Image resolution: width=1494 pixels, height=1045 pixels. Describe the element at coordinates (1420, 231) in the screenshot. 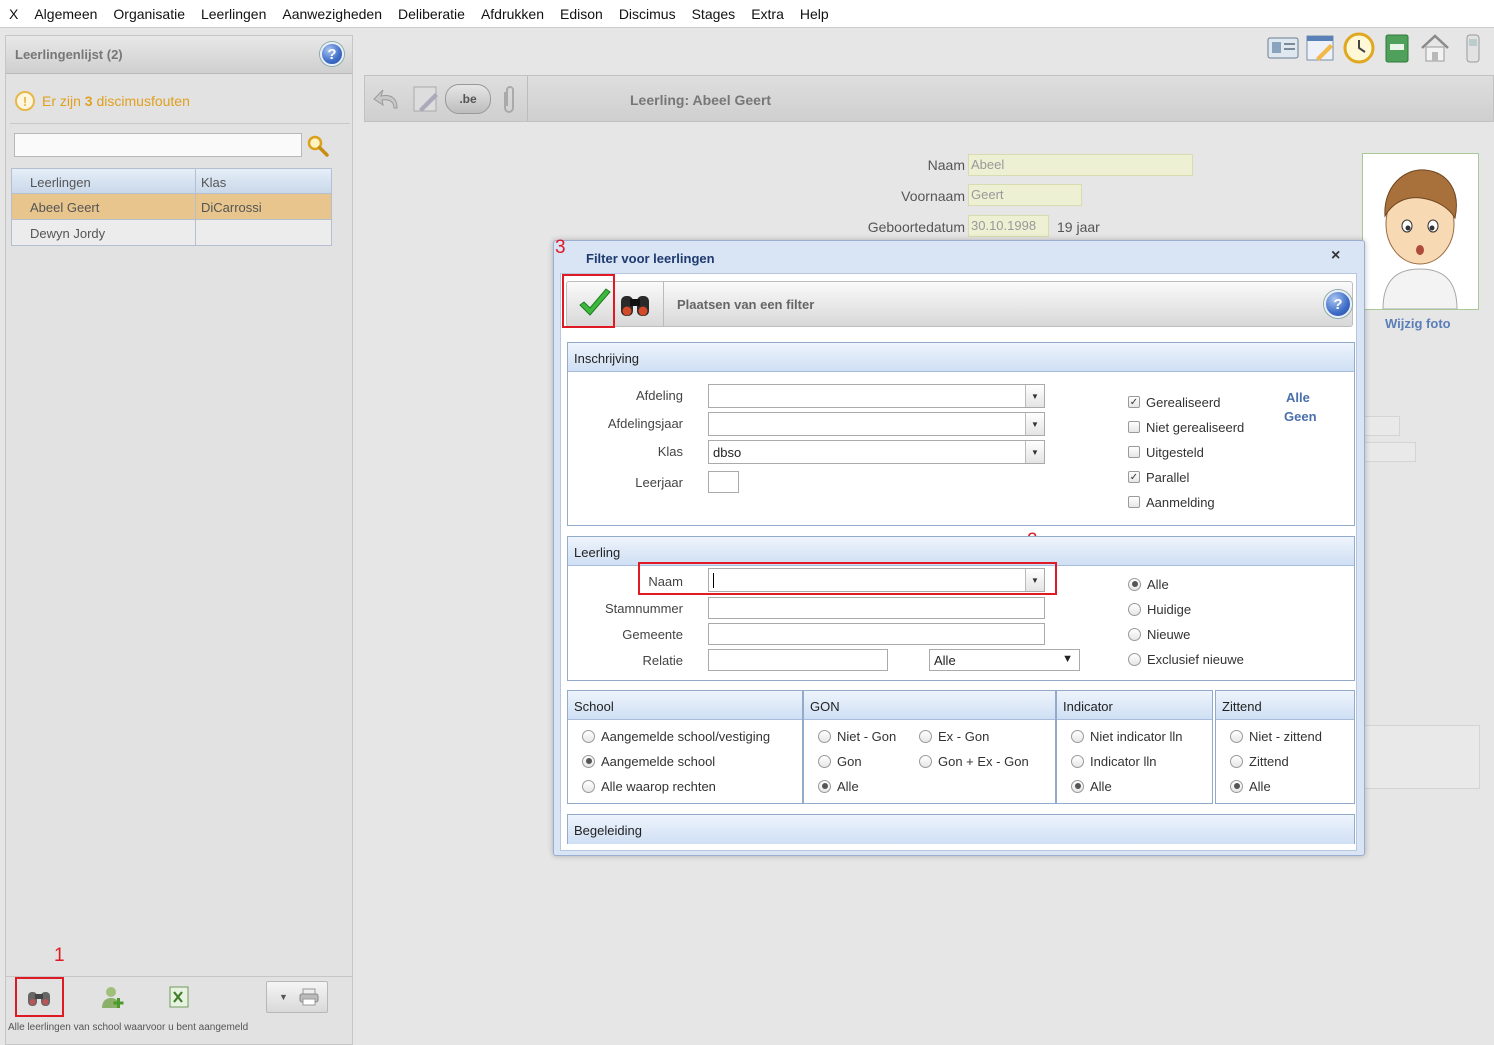

I see `student-photo` at that location.